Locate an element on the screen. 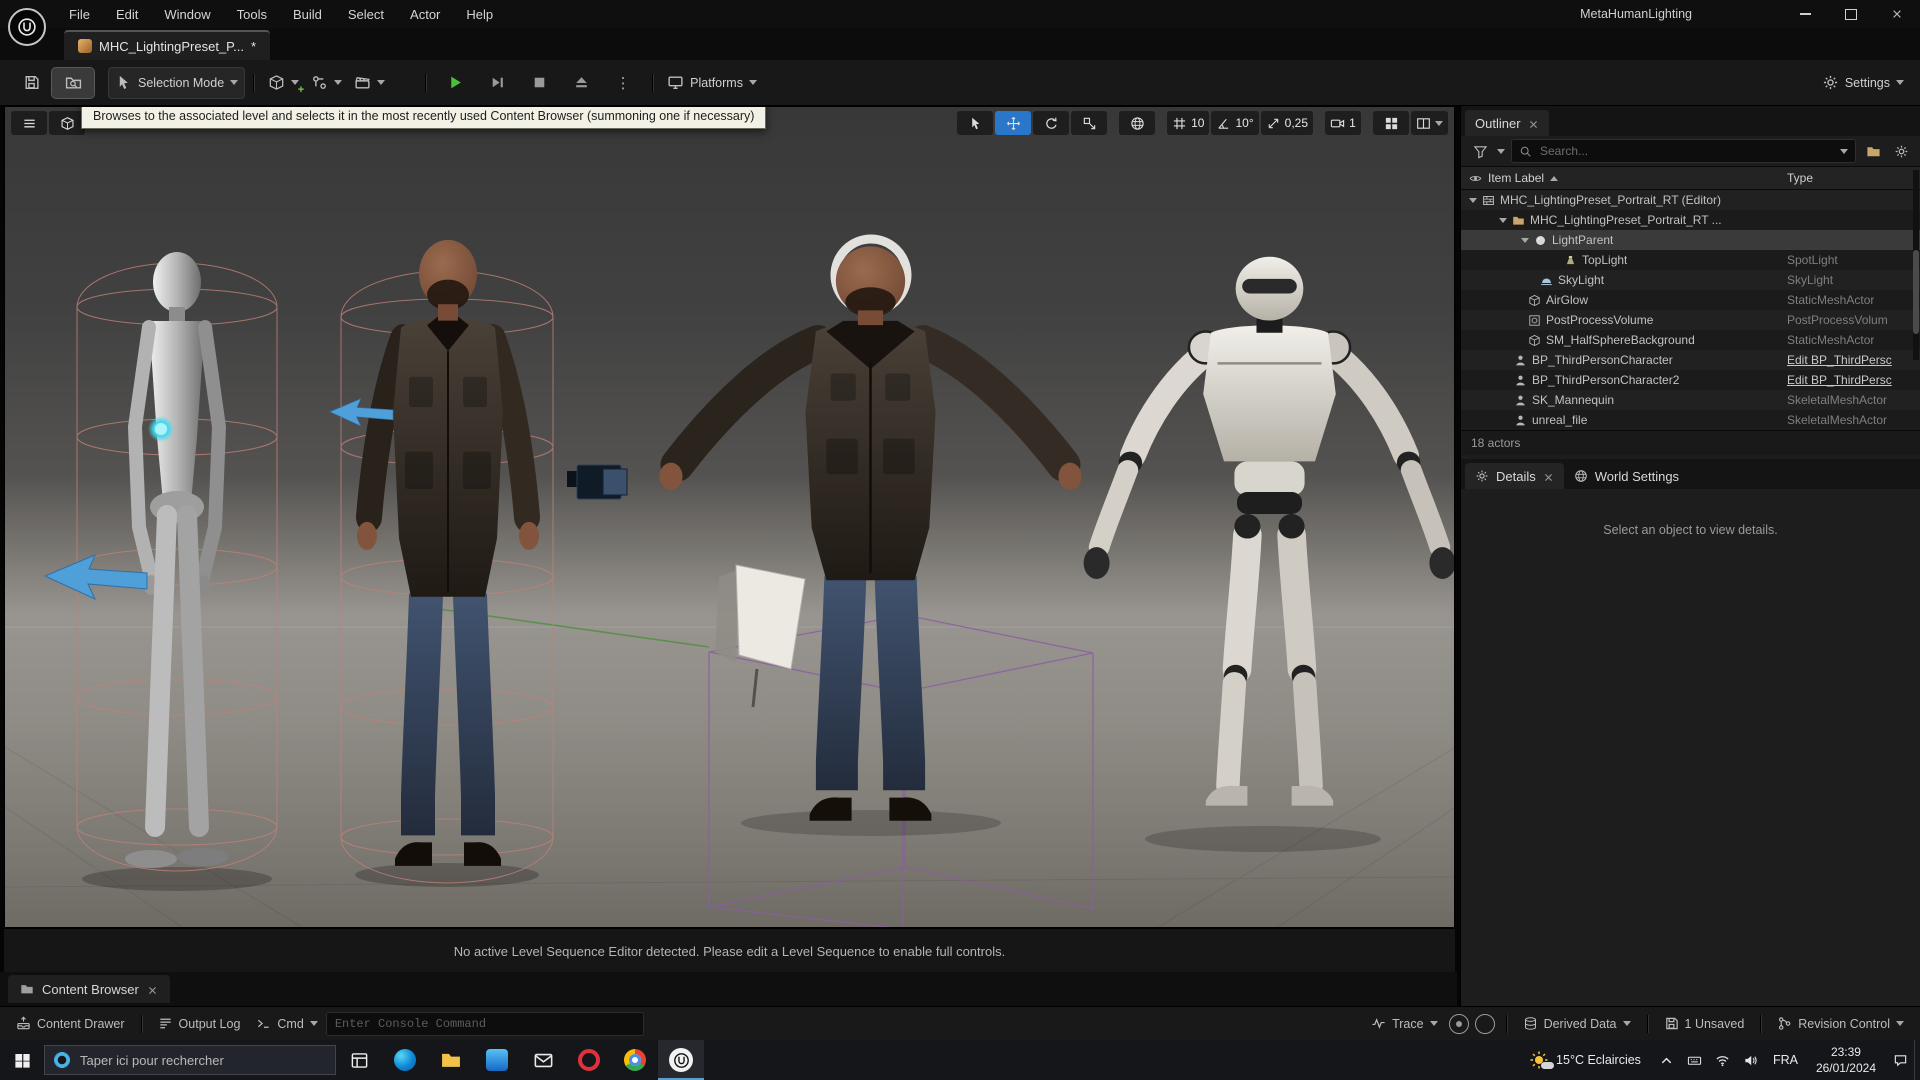 This screenshot has height=1080, width=1920. close-details-button is located at coordinates (1548, 476).